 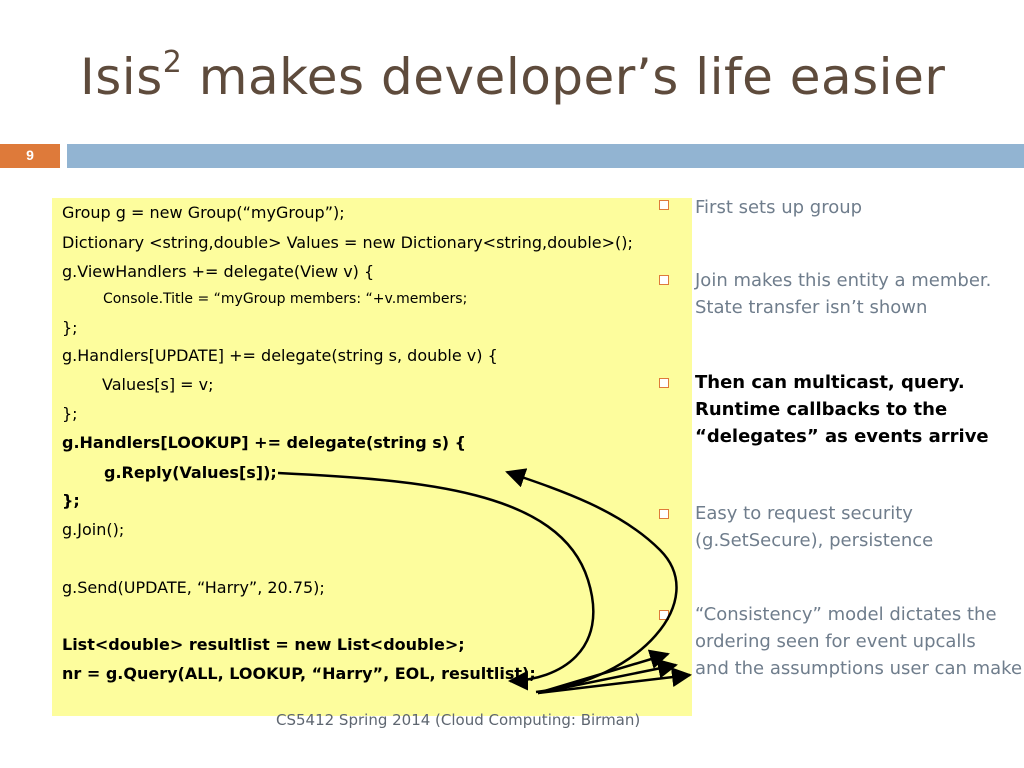 I want to click on callback-arrows, so click(x=484, y=581).